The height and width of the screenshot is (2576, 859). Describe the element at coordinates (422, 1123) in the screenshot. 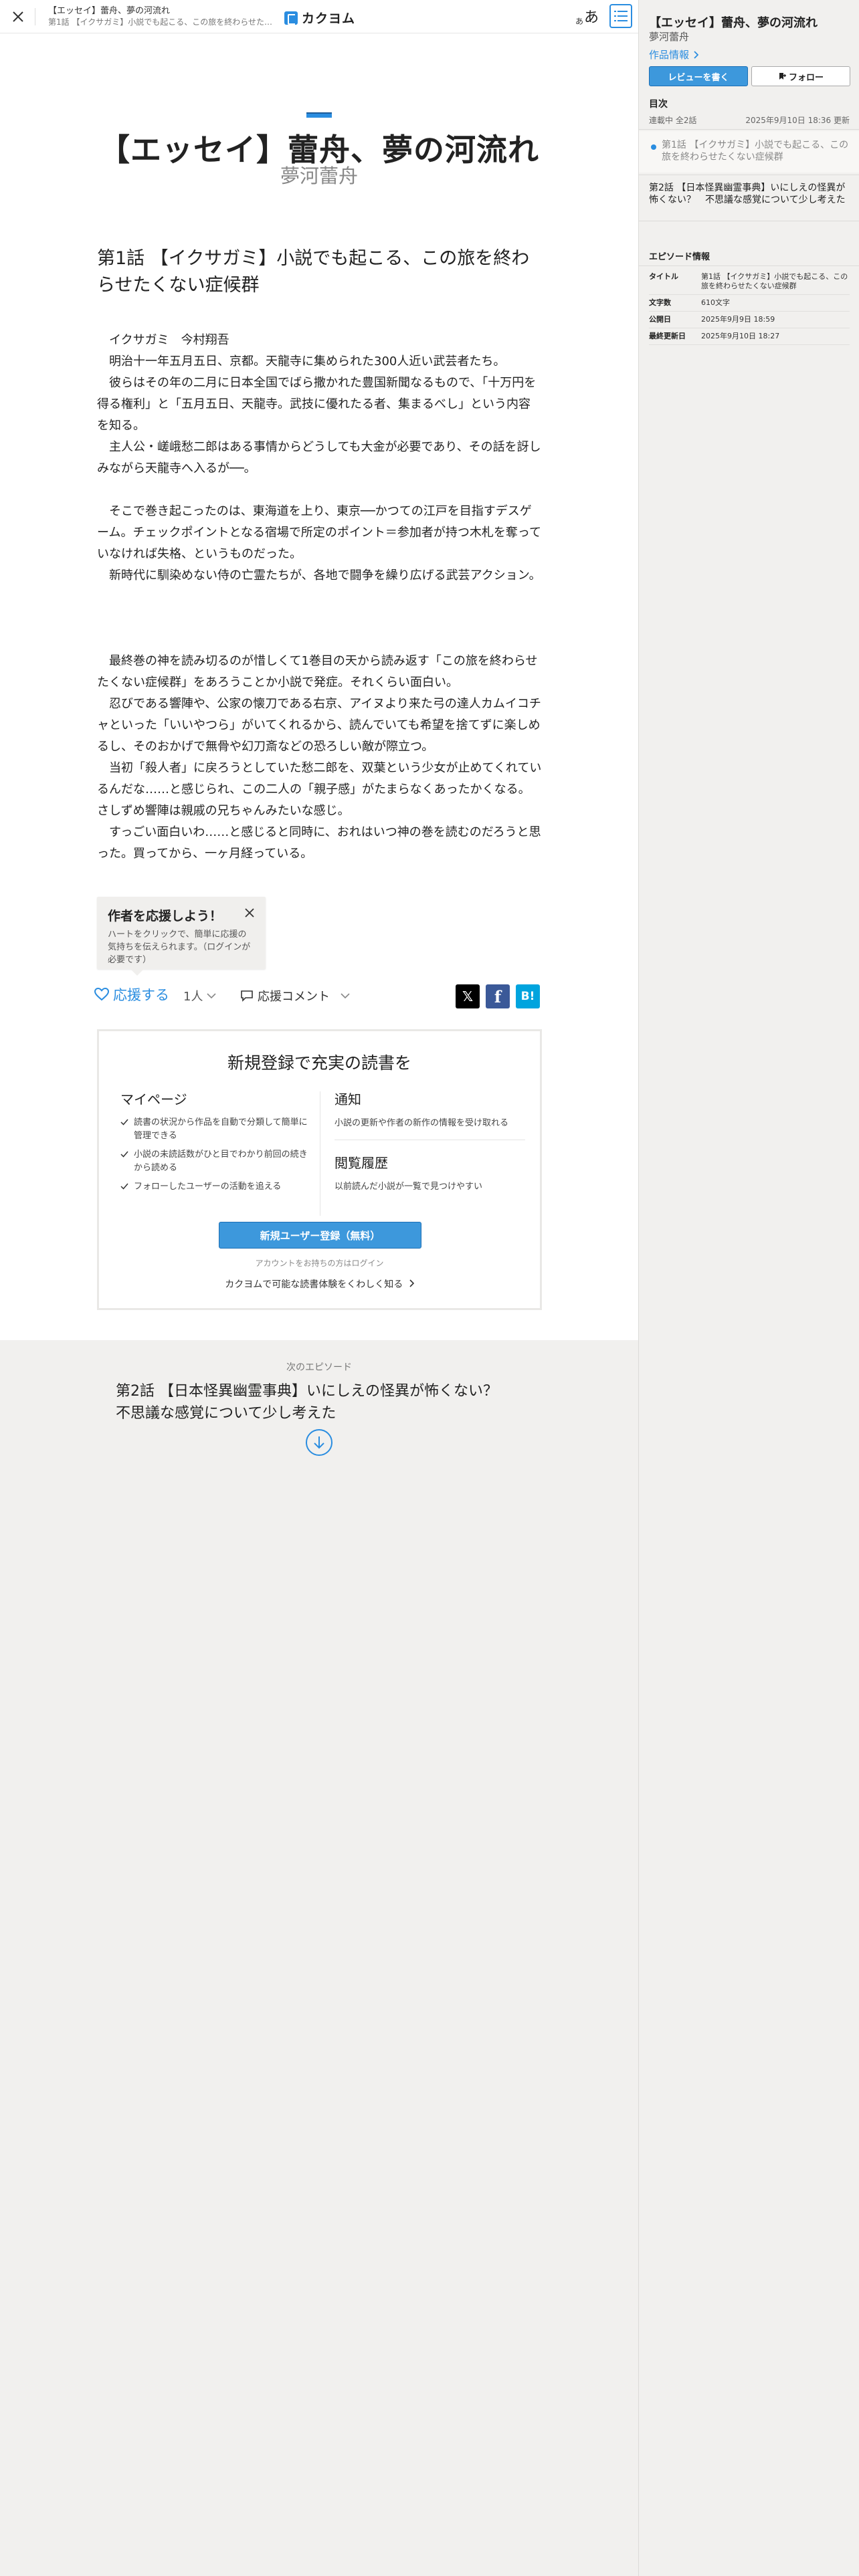

I see `notify-text: 小説の更新や作者の新作の情報を受け取れる` at that location.